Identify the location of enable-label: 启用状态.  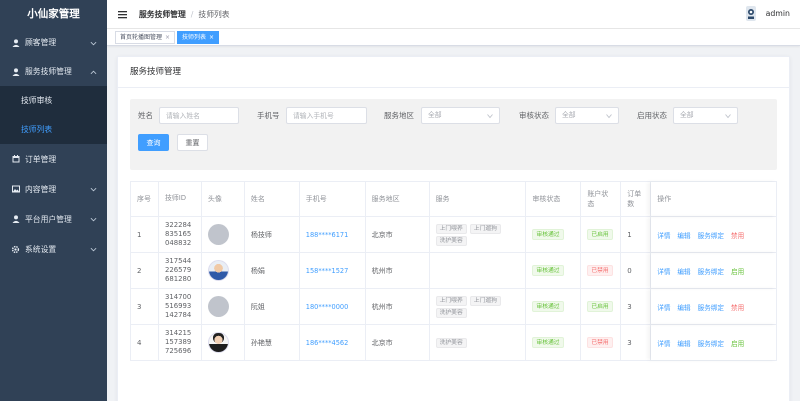
(652, 115).